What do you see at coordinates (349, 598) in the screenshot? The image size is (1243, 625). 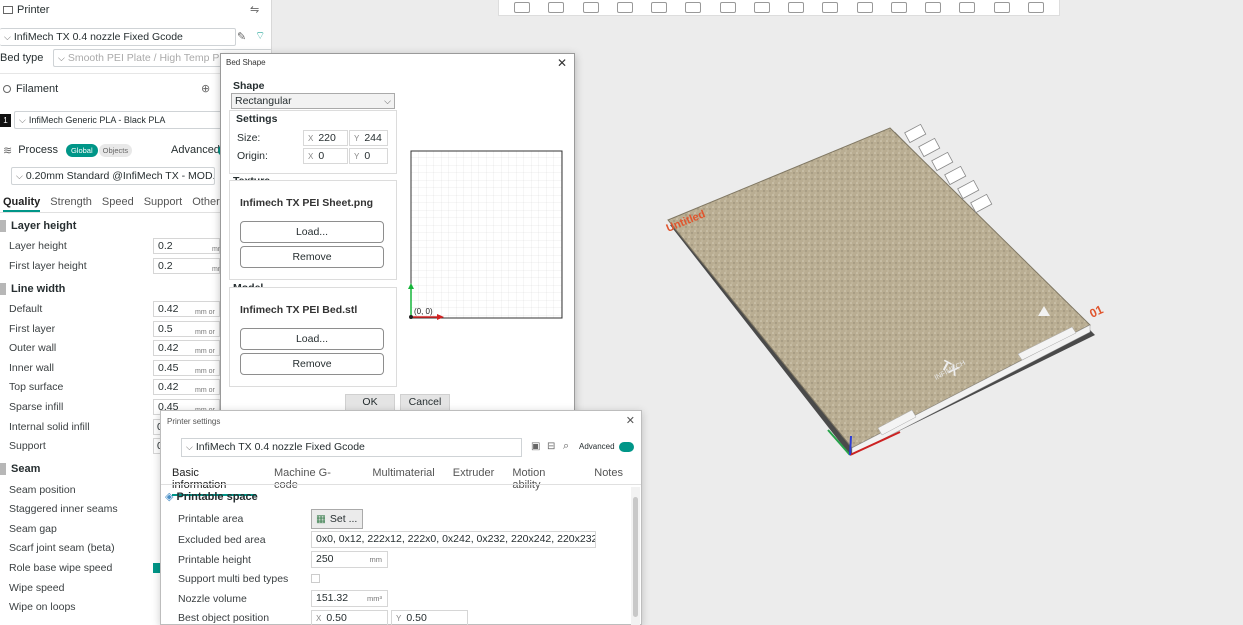 I see `nozzle-volume-field: 151.32 mm³` at bounding box center [349, 598].